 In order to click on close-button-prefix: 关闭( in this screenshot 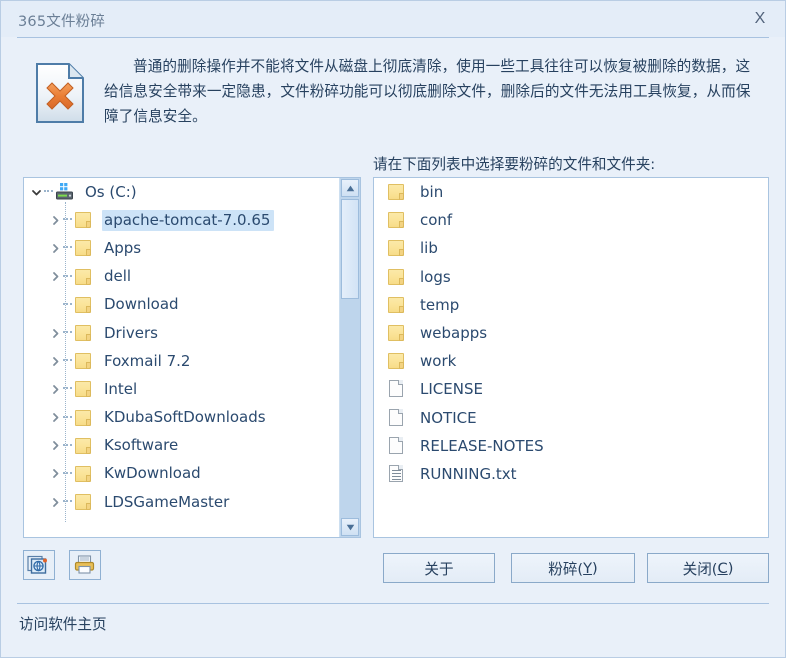, I will do `click(700, 569)`.